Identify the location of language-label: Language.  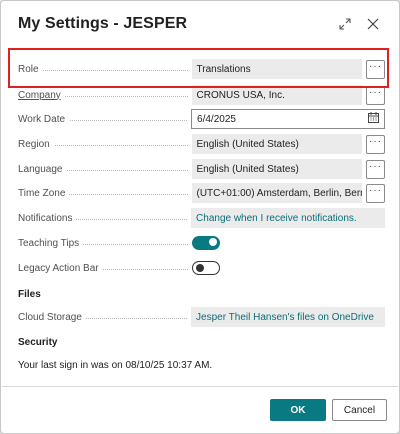
(42, 169).